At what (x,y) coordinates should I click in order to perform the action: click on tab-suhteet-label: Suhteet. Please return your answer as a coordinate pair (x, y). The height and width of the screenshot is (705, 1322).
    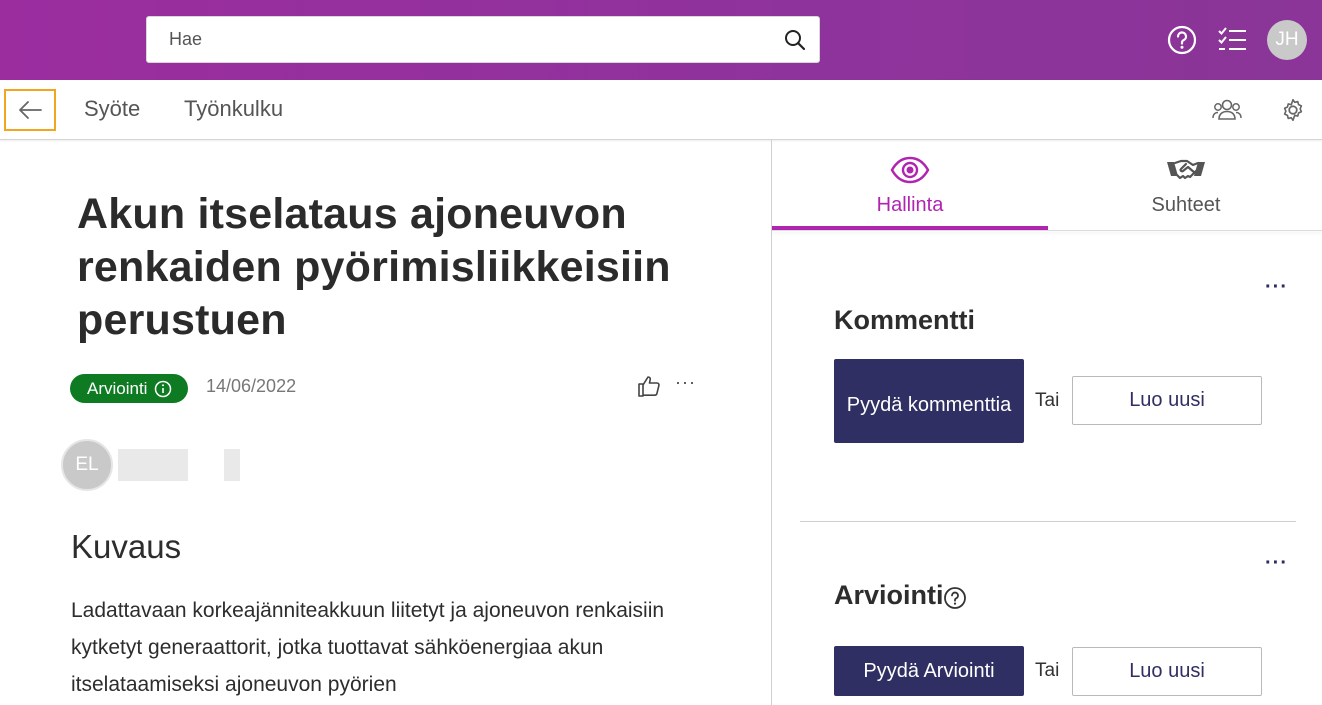
    Looking at the image, I should click on (1186, 205).